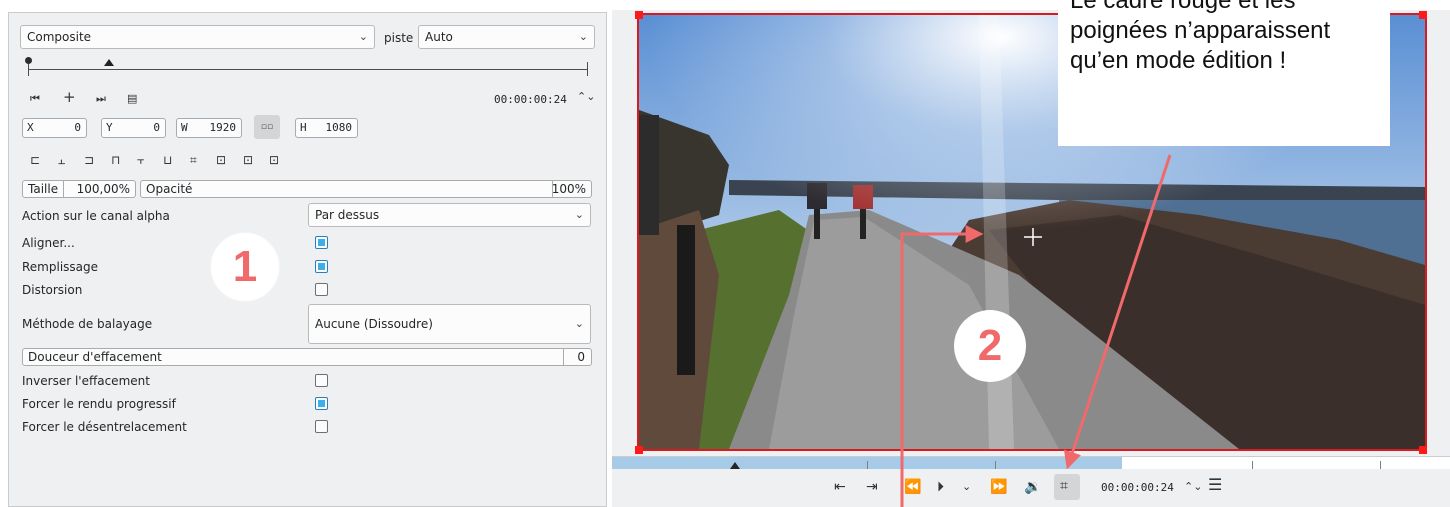 The height and width of the screenshot is (507, 1450). What do you see at coordinates (1036, 330) in the screenshot?
I see `annotation-arrows` at bounding box center [1036, 330].